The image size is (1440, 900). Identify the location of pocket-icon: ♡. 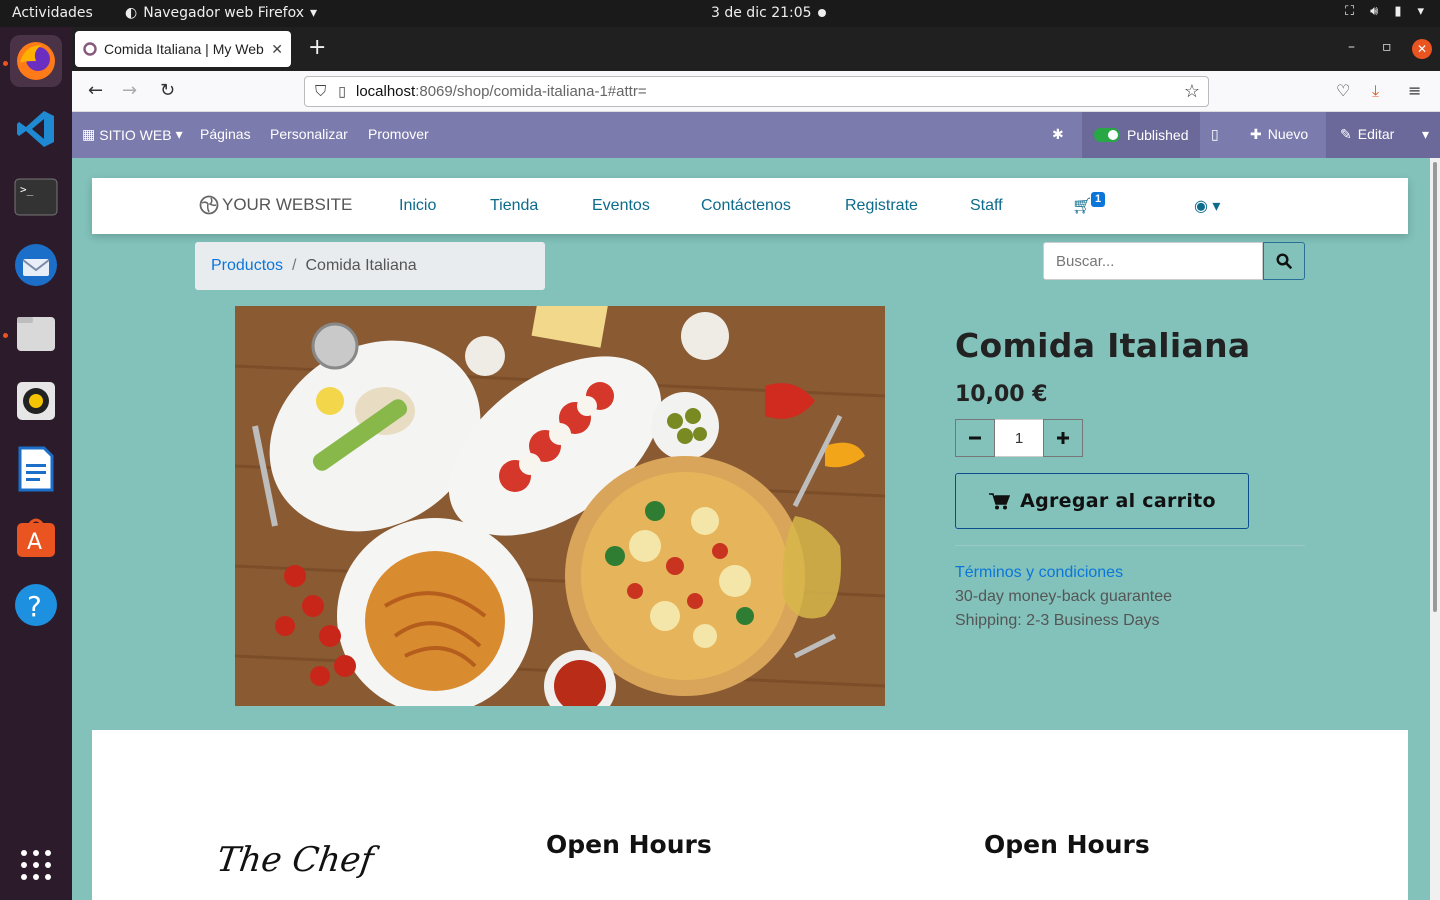
(1343, 90).